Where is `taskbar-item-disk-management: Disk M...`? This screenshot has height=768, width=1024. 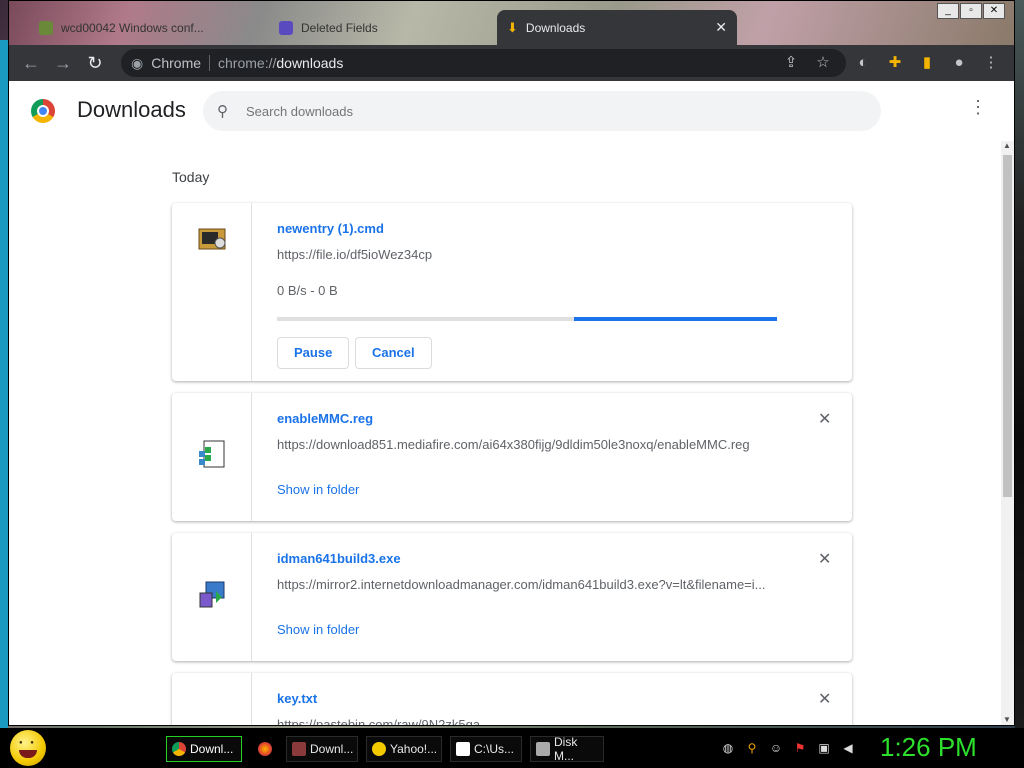 taskbar-item-disk-management: Disk M... is located at coordinates (567, 749).